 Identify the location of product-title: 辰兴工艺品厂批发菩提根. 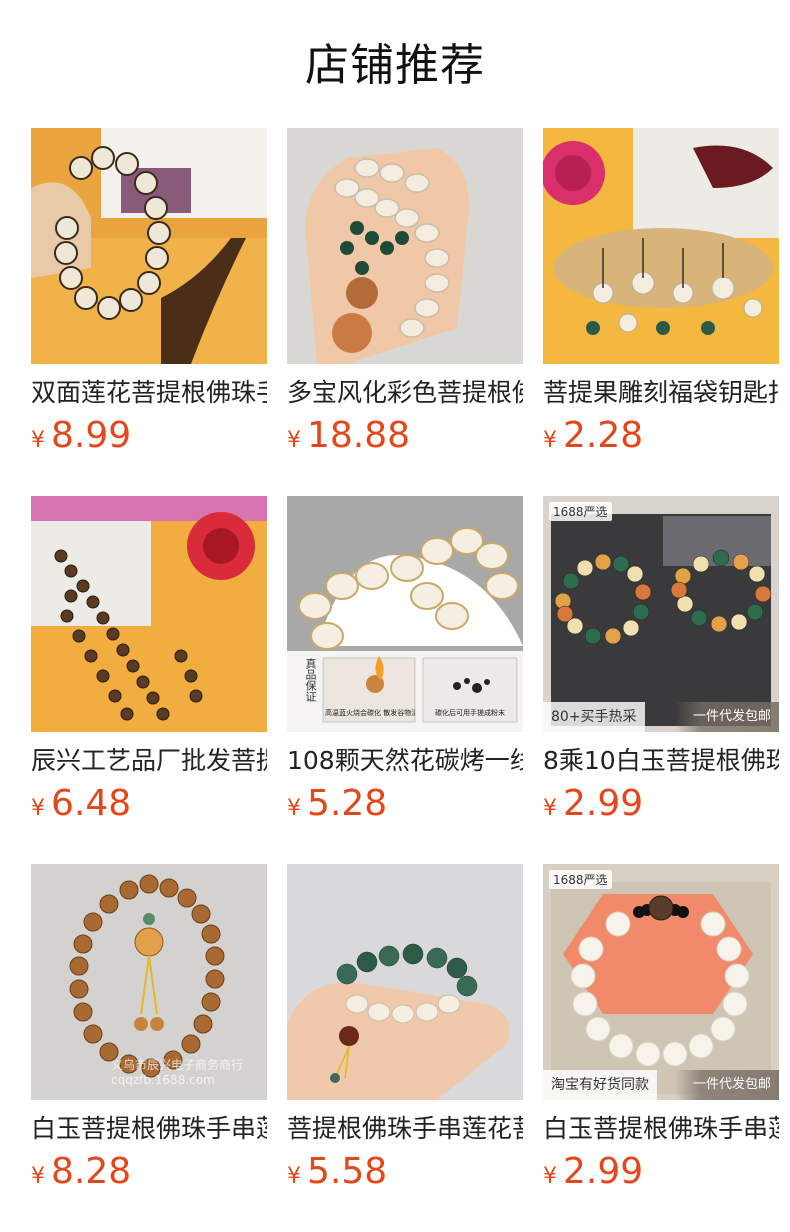
(149, 761).